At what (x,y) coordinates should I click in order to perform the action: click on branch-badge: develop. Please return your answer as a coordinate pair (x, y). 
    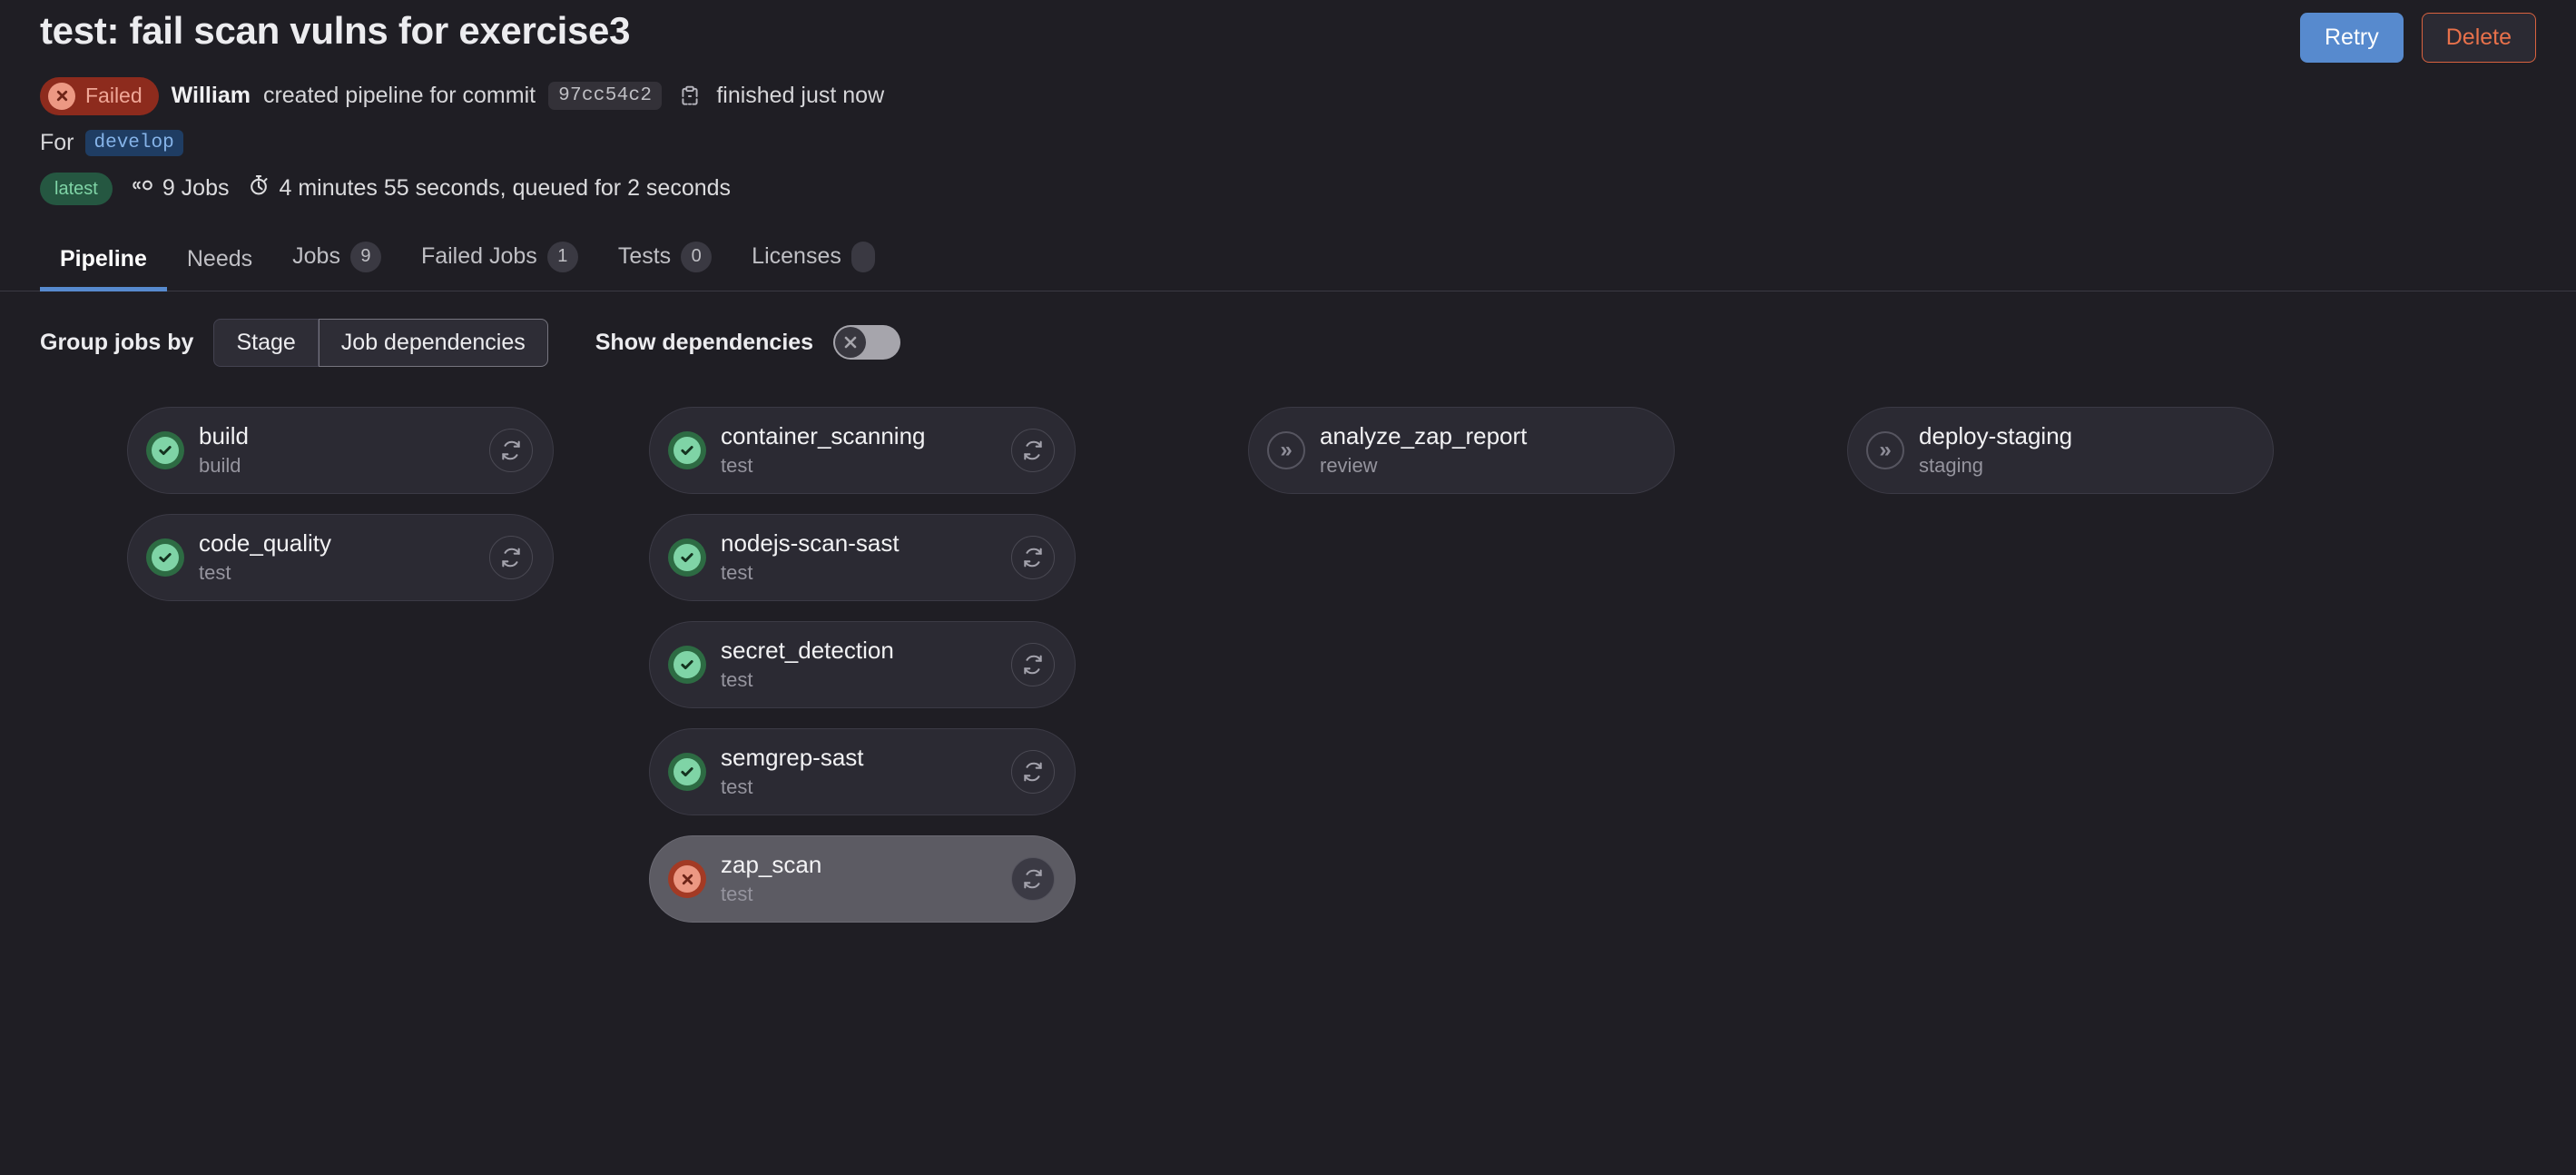
    Looking at the image, I should click on (133, 142).